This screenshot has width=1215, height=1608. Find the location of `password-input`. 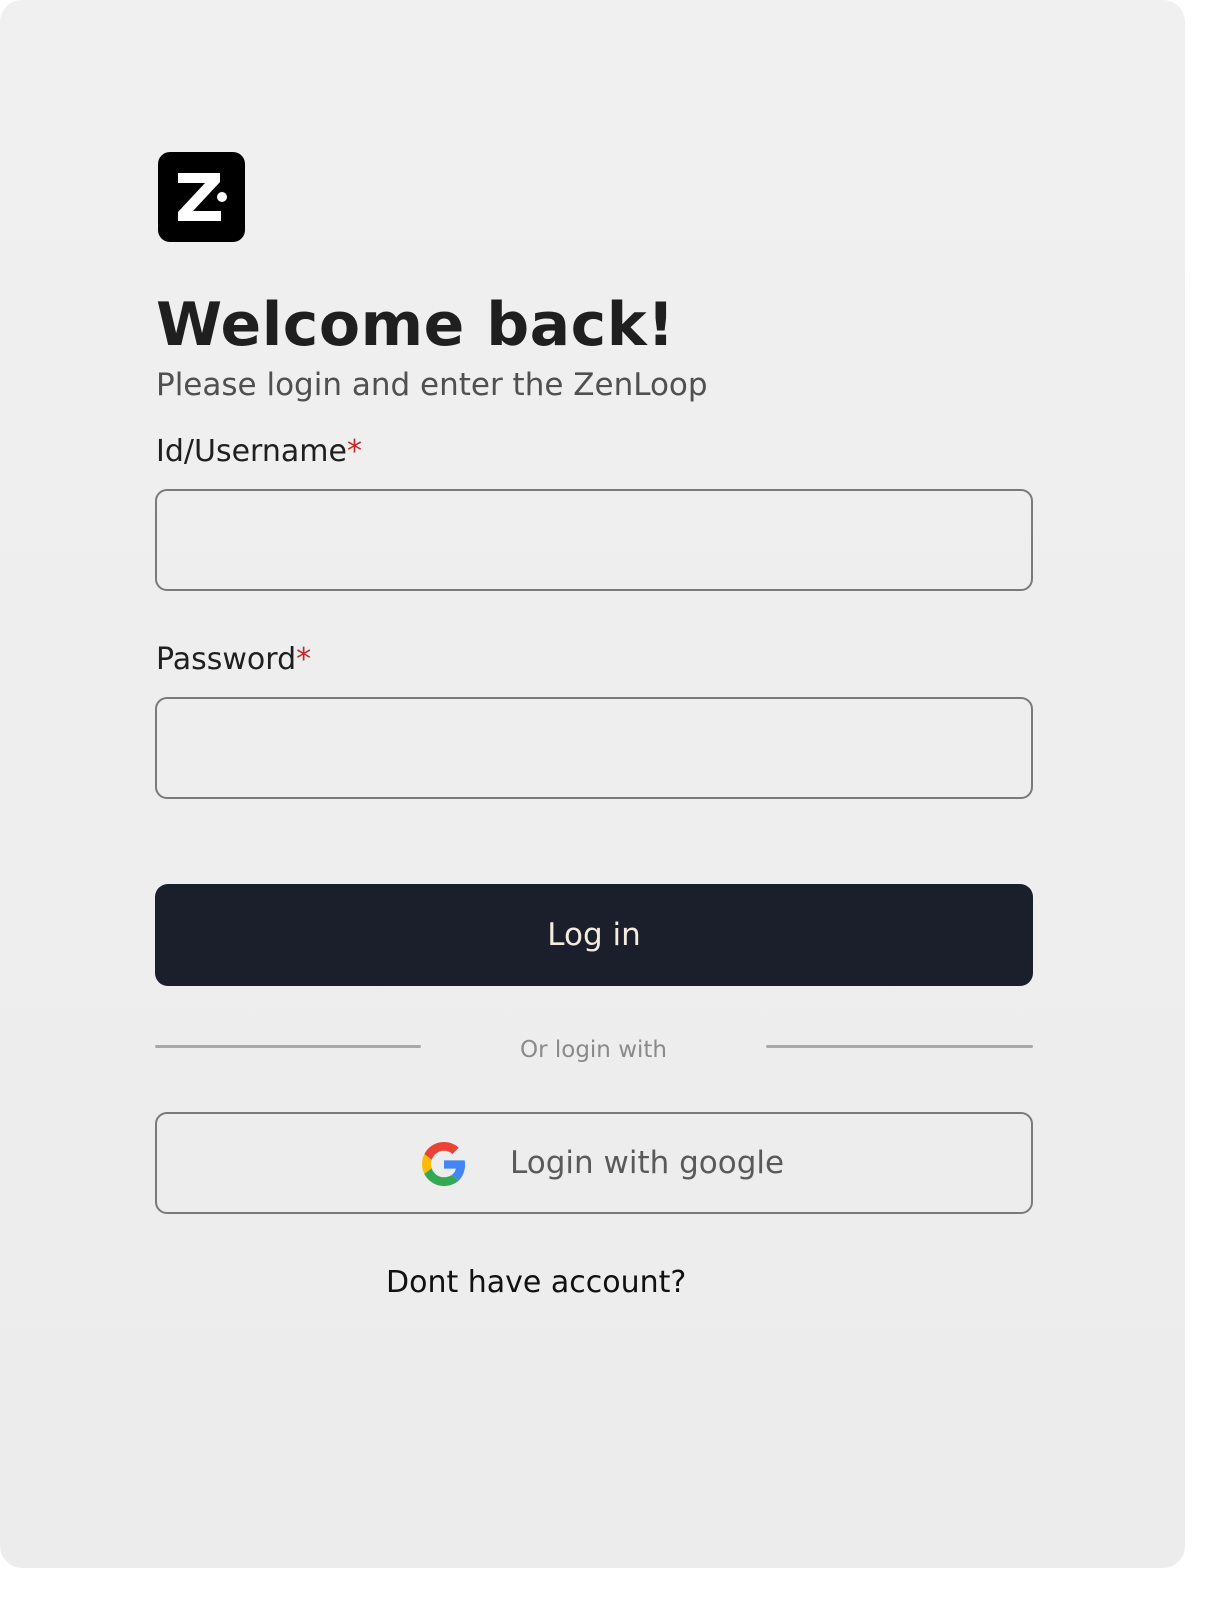

password-input is located at coordinates (594, 748).